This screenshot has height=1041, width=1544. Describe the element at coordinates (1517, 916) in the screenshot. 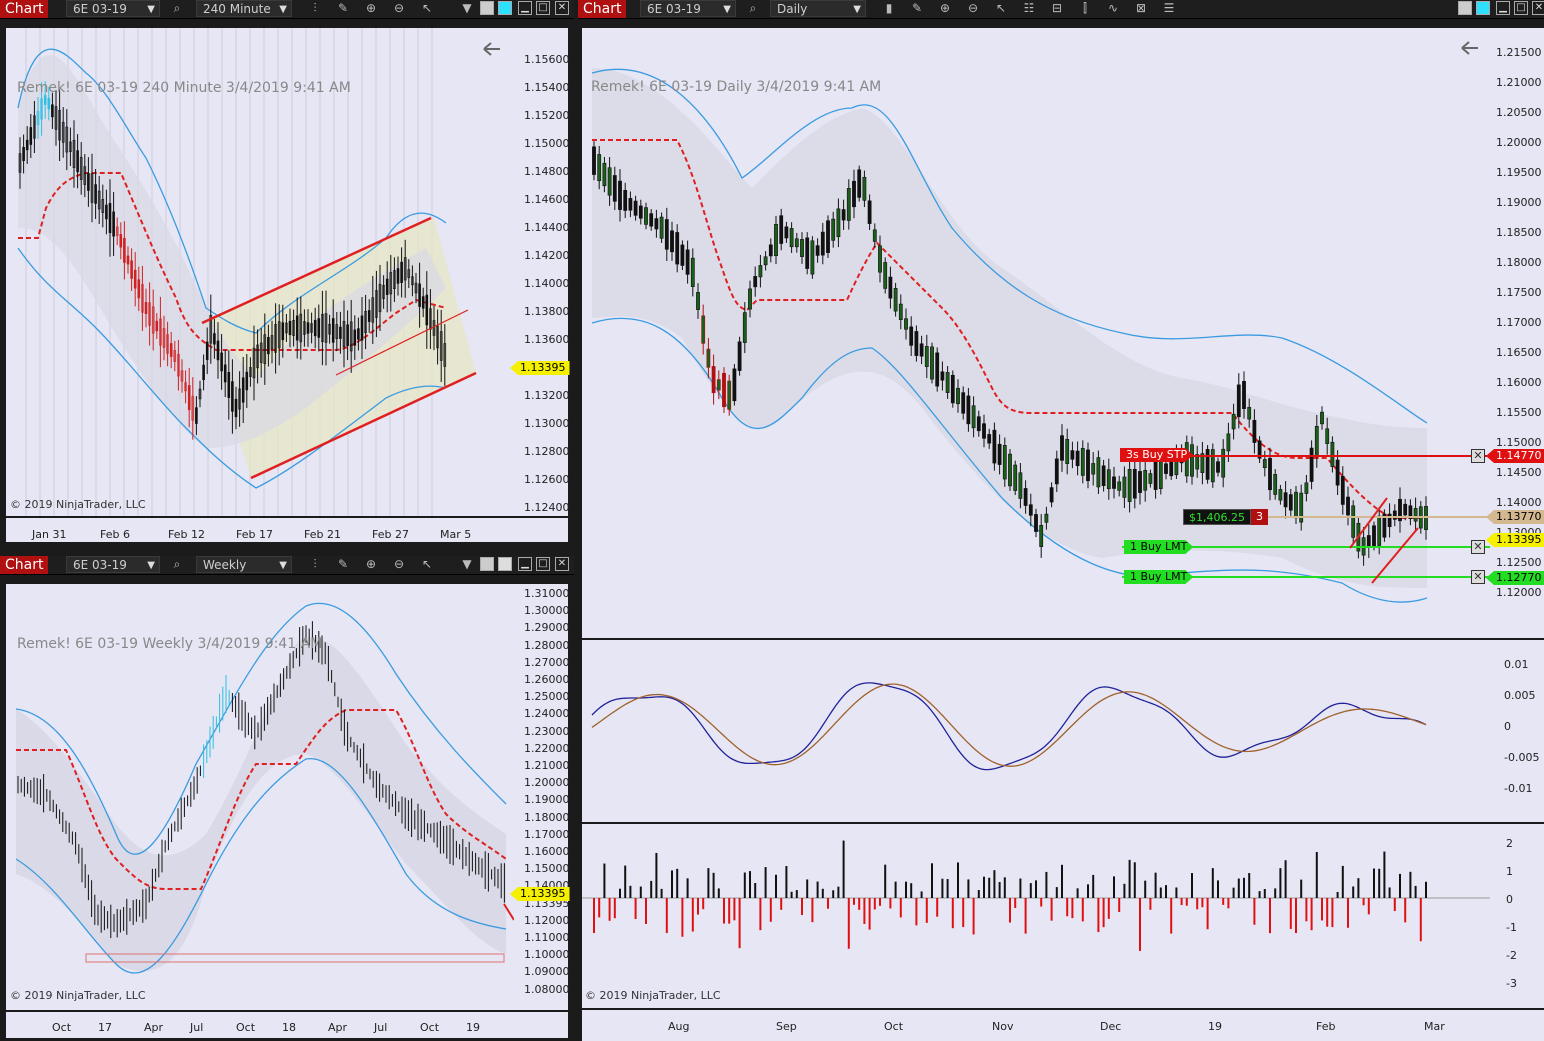

I see `histogram-axis: 2 1 0 -1 -2 -3` at that location.